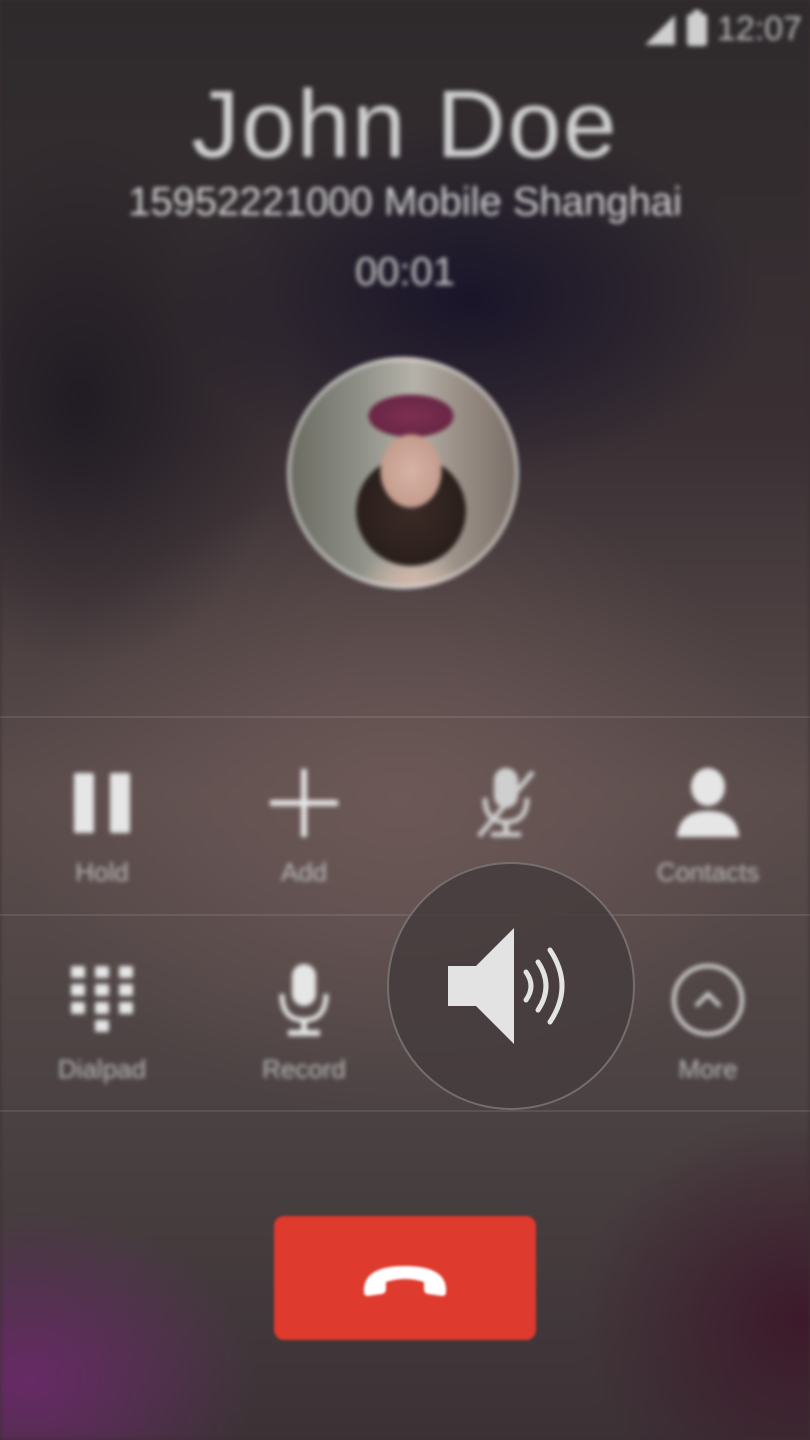 The image size is (810, 1440). What do you see at coordinates (304, 803) in the screenshot?
I see `plus-icon` at bounding box center [304, 803].